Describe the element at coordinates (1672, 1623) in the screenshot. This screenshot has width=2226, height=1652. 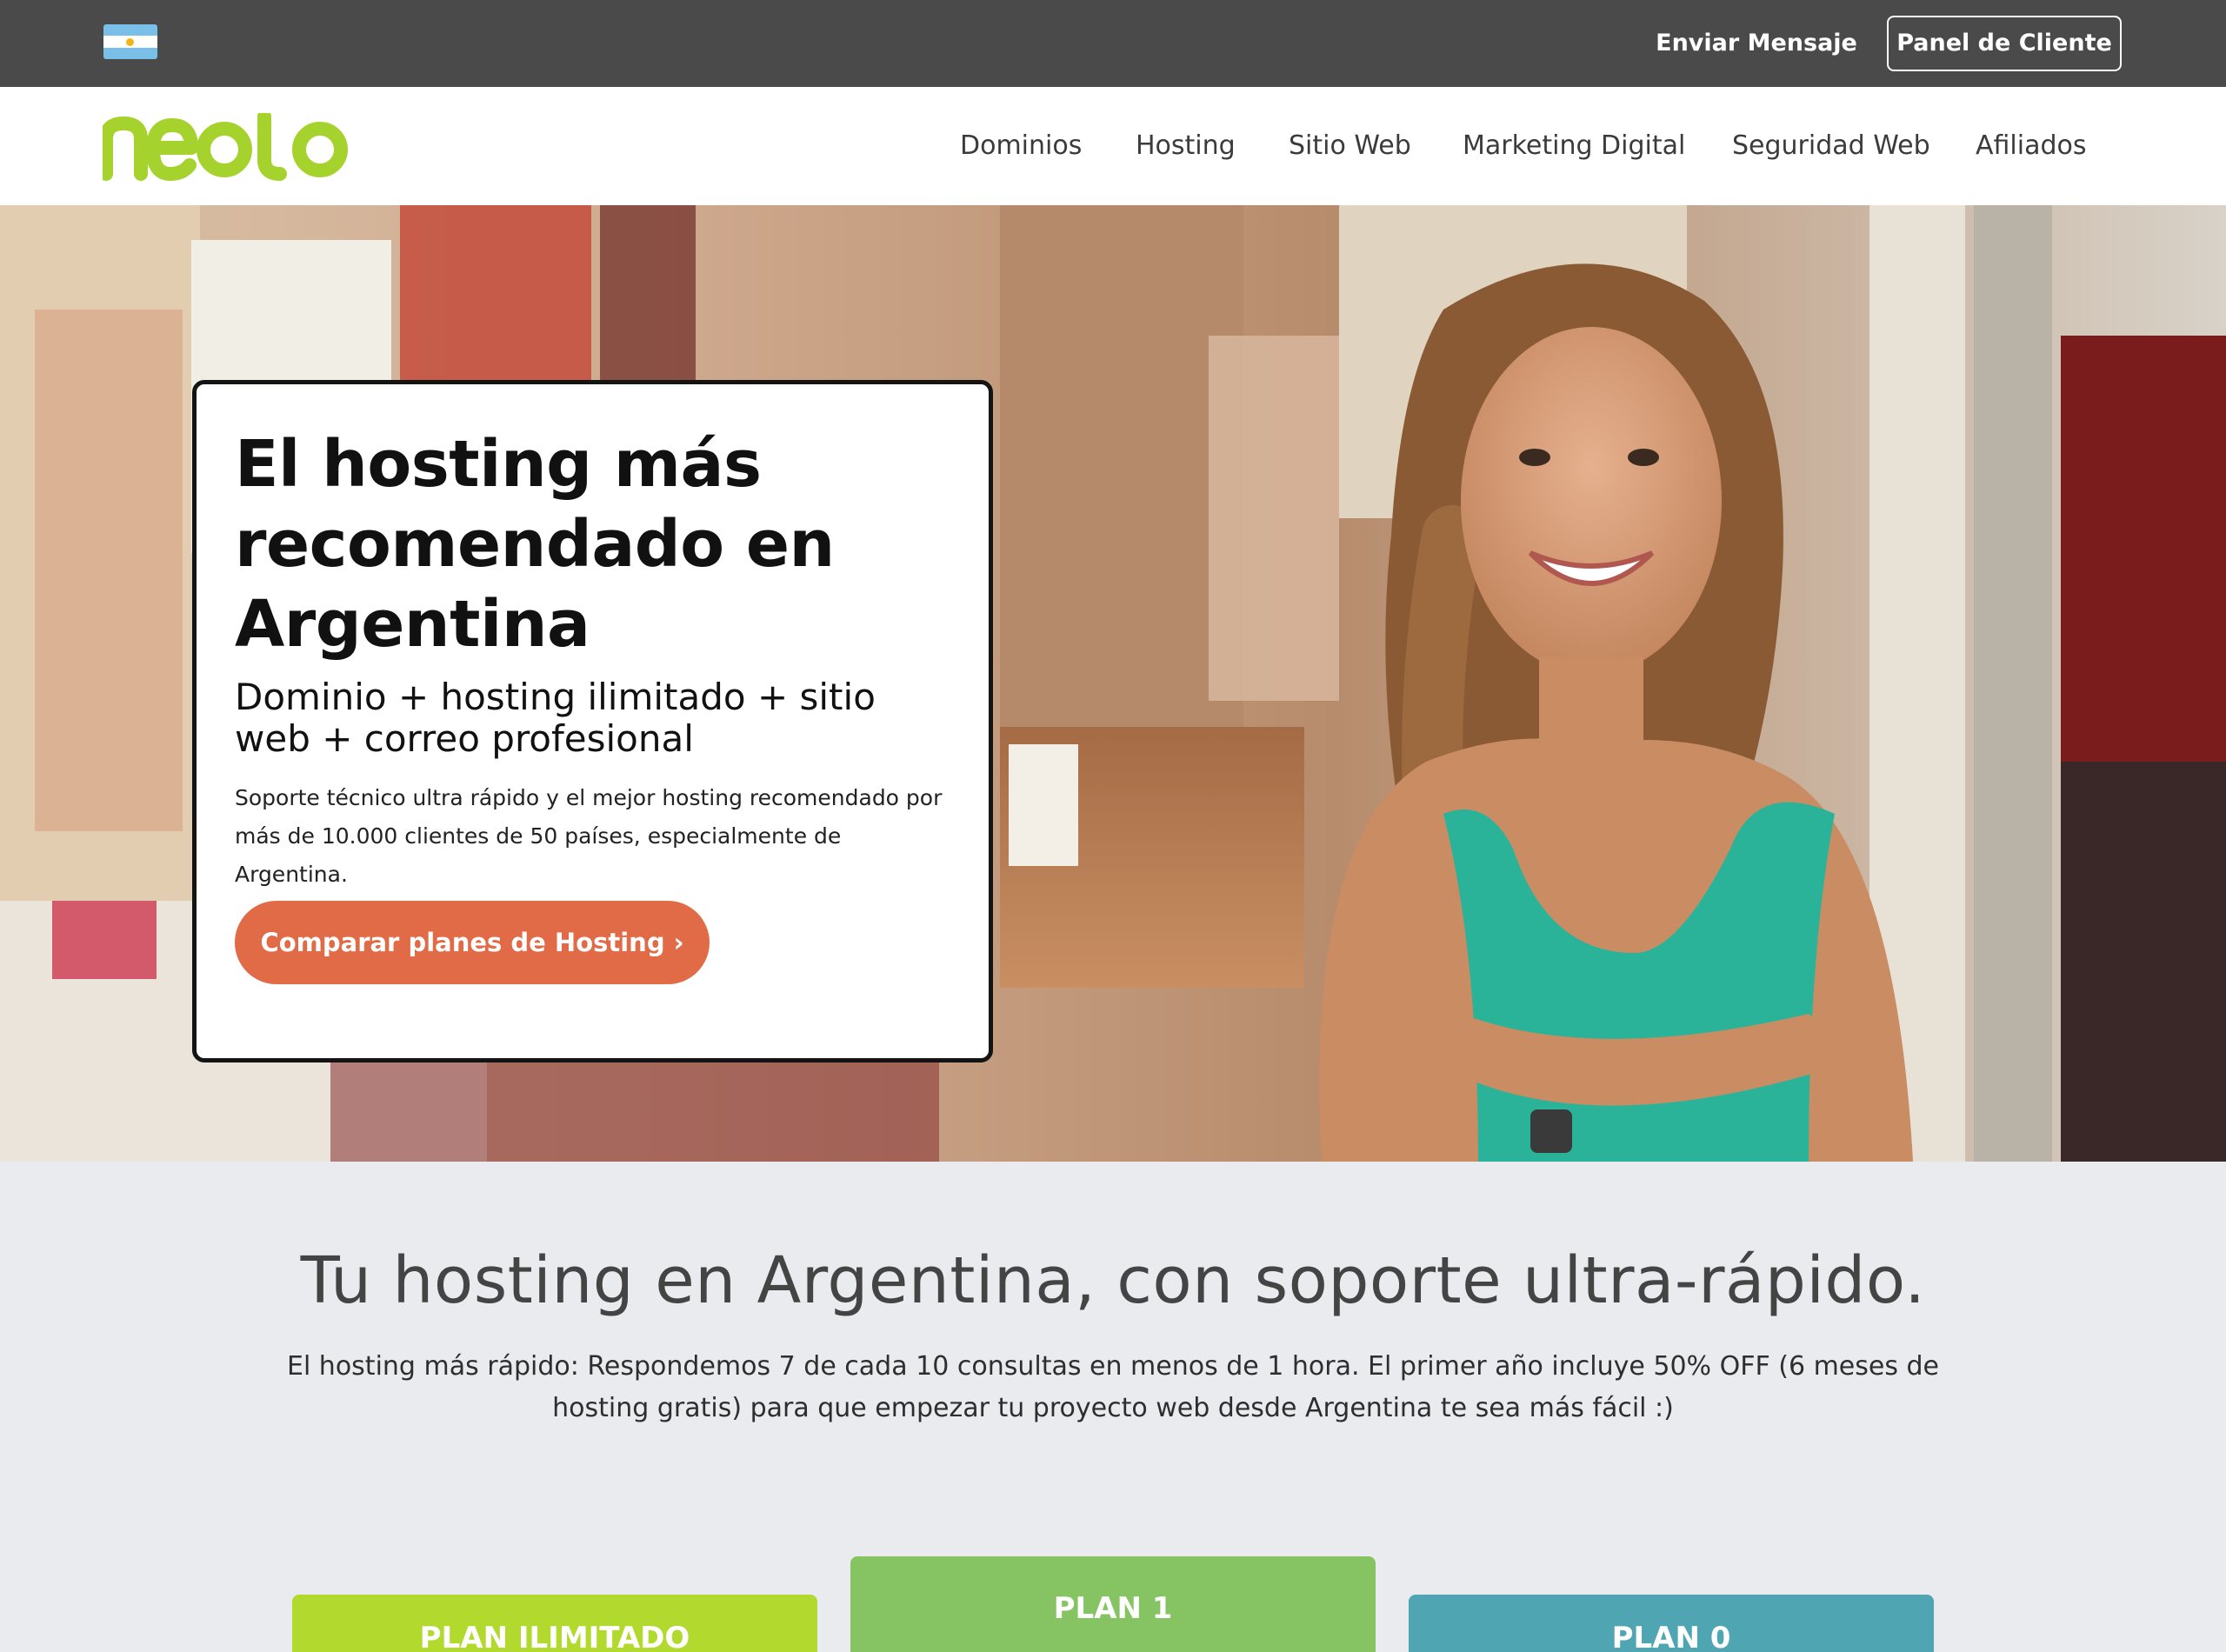
I see `plan-0-tab: PLAN 0` at that location.